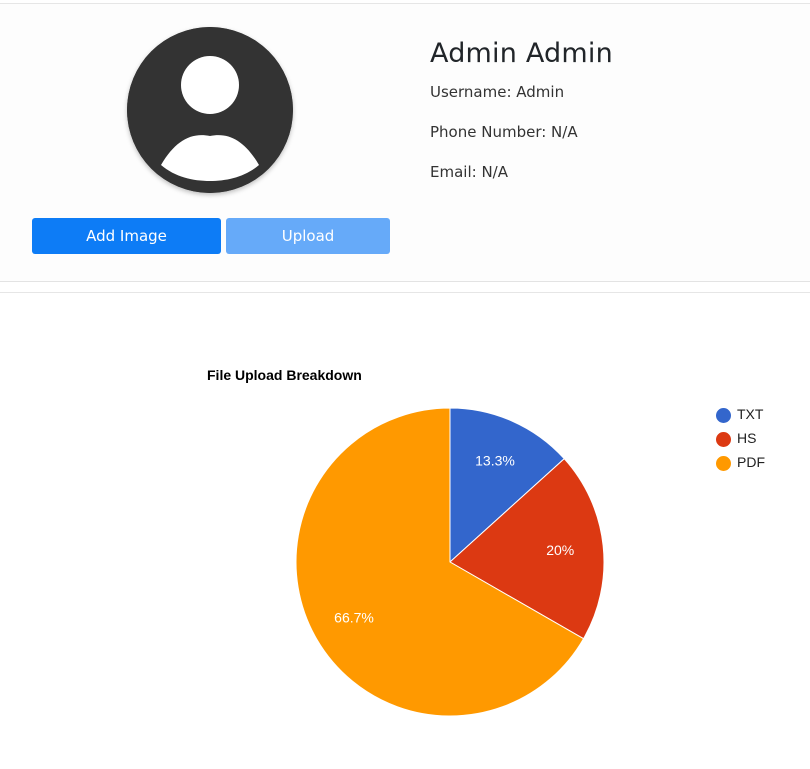 This screenshot has width=810, height=769. Describe the element at coordinates (747, 438) in the screenshot. I see `legend-label: HS` at that location.